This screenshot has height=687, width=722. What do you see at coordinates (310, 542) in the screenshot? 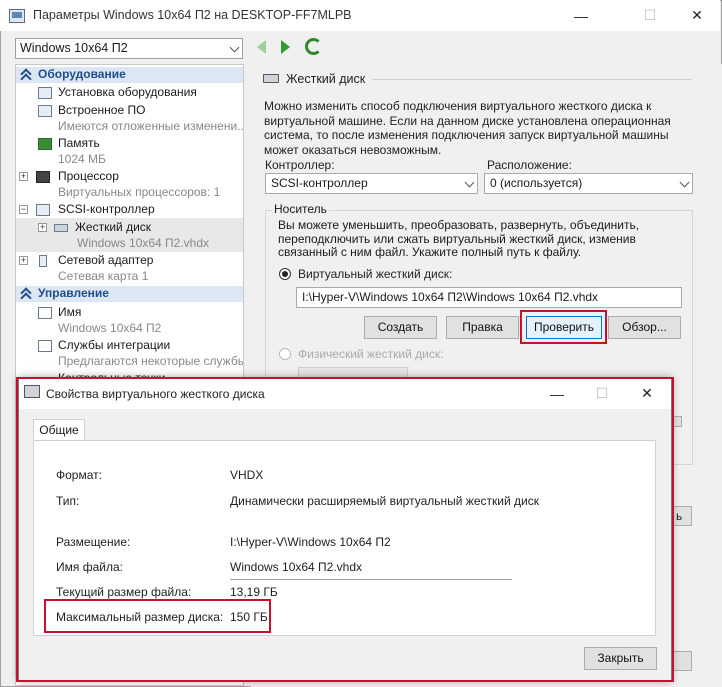
I see `location-value: I:\Hyper-V\Windows 10x64 П2` at bounding box center [310, 542].